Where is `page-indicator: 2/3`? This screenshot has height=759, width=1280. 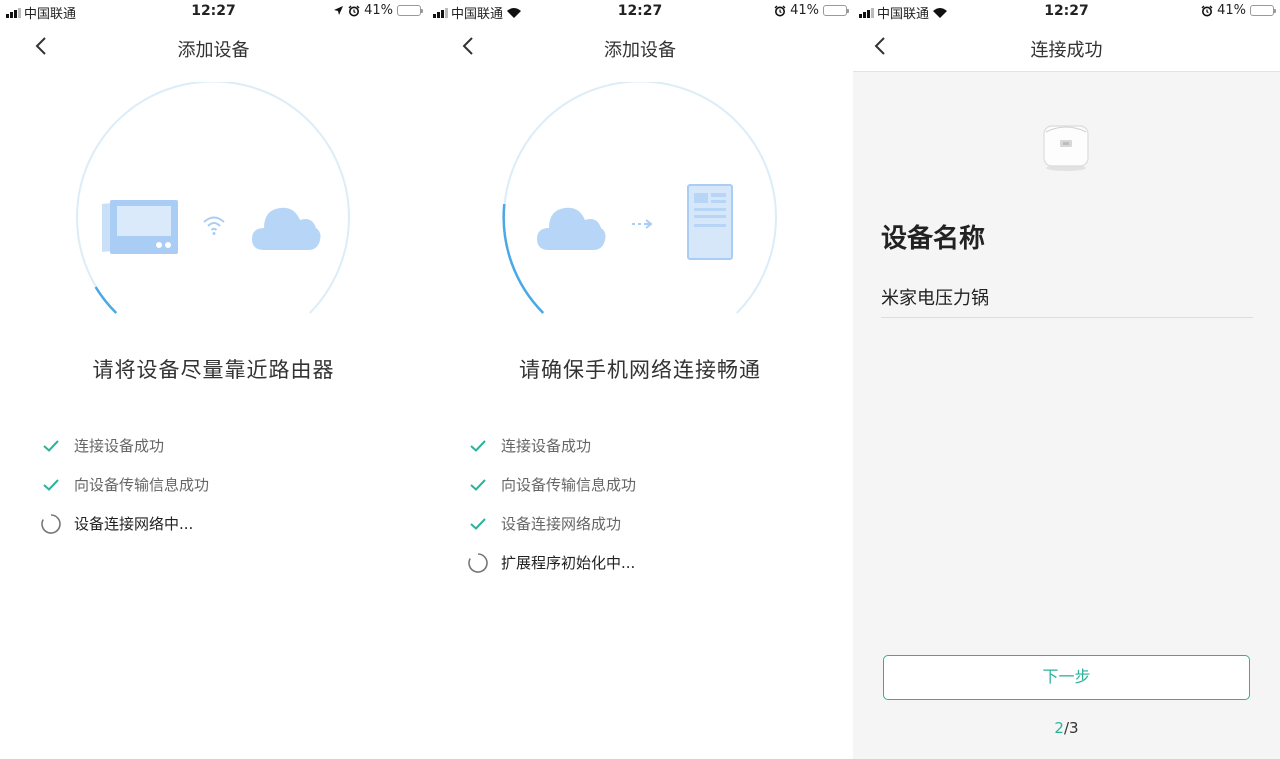 page-indicator: 2/3 is located at coordinates (1066, 728).